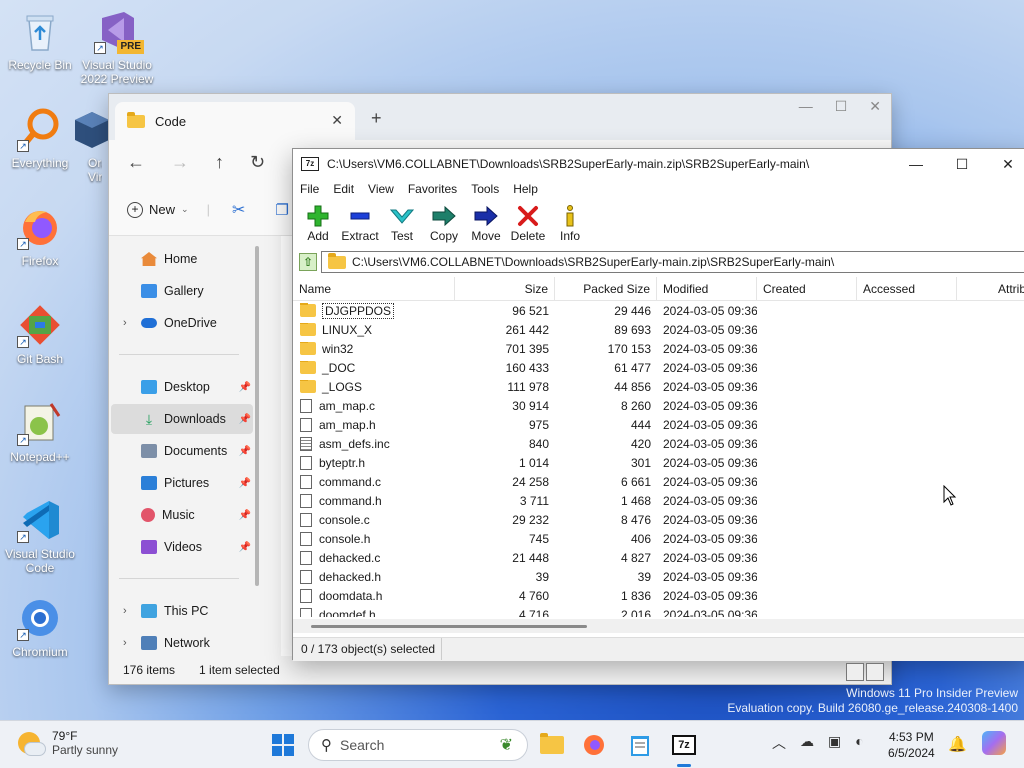 The width and height of the screenshot is (1024, 768). Describe the element at coordinates (182, 547) in the screenshot. I see `sidebar-item-videos: Videos 📌` at that location.